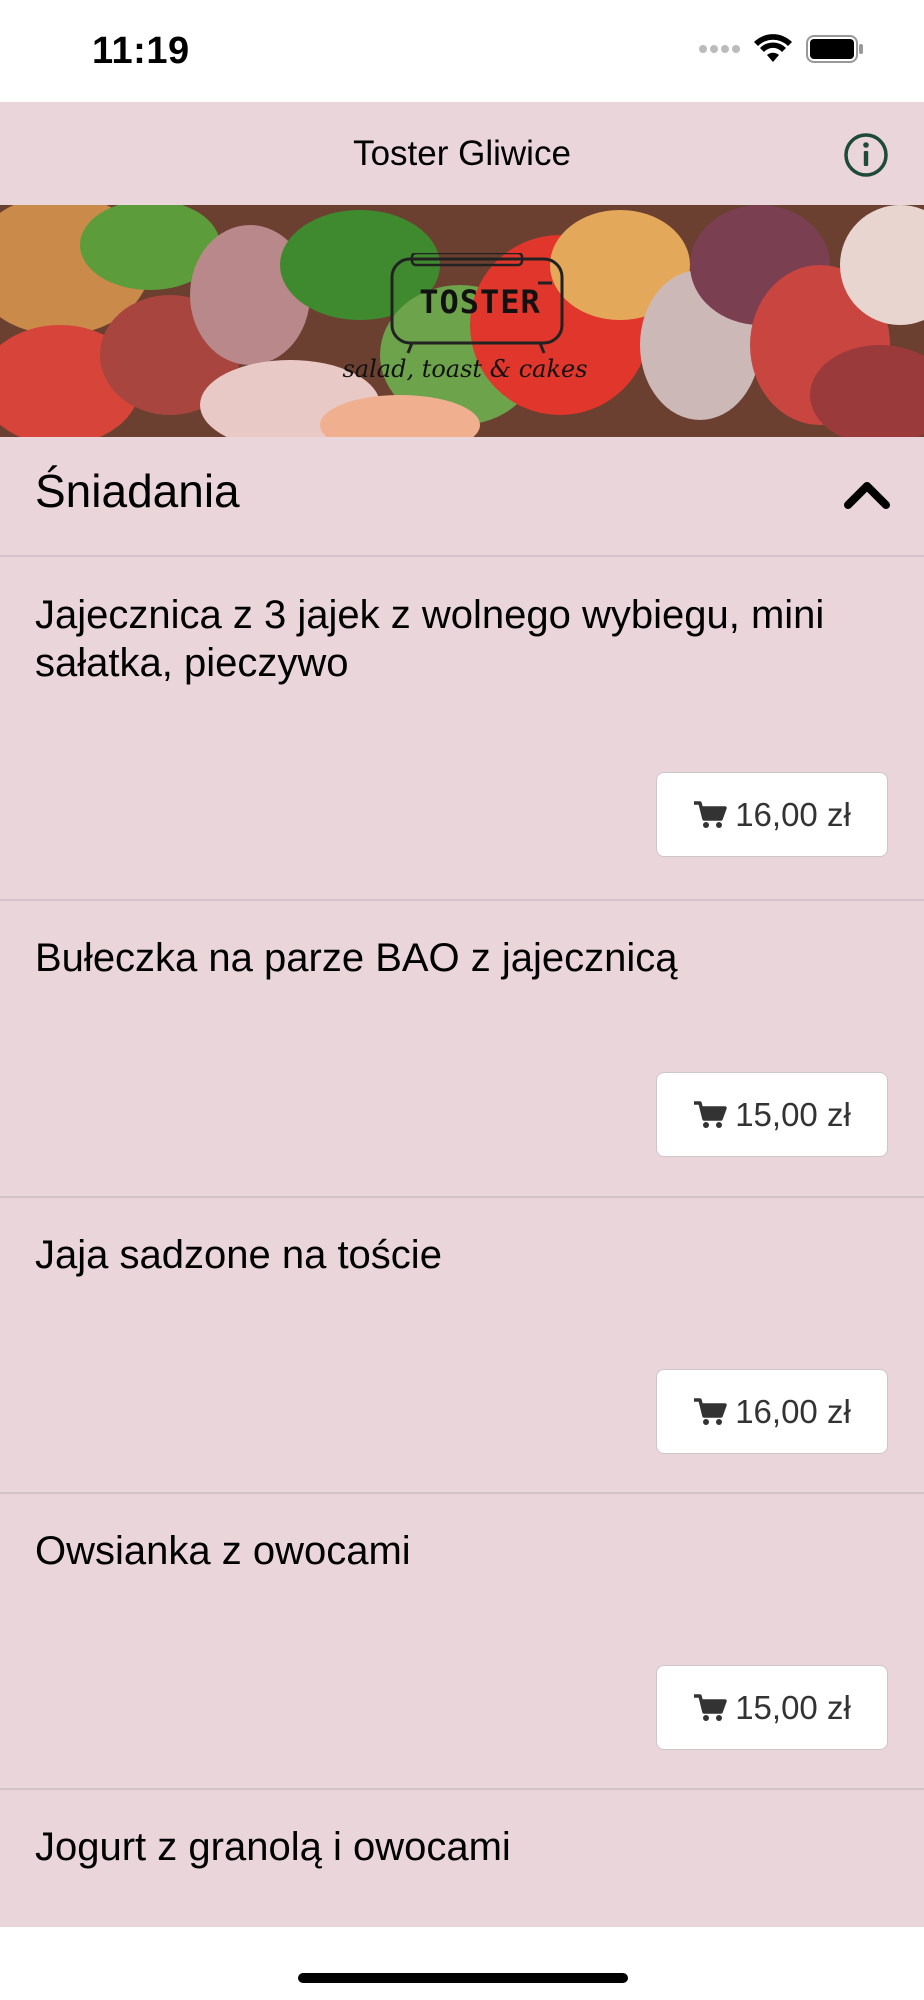  I want to click on nav-bar: Toster Gliwice, so click(462, 153).